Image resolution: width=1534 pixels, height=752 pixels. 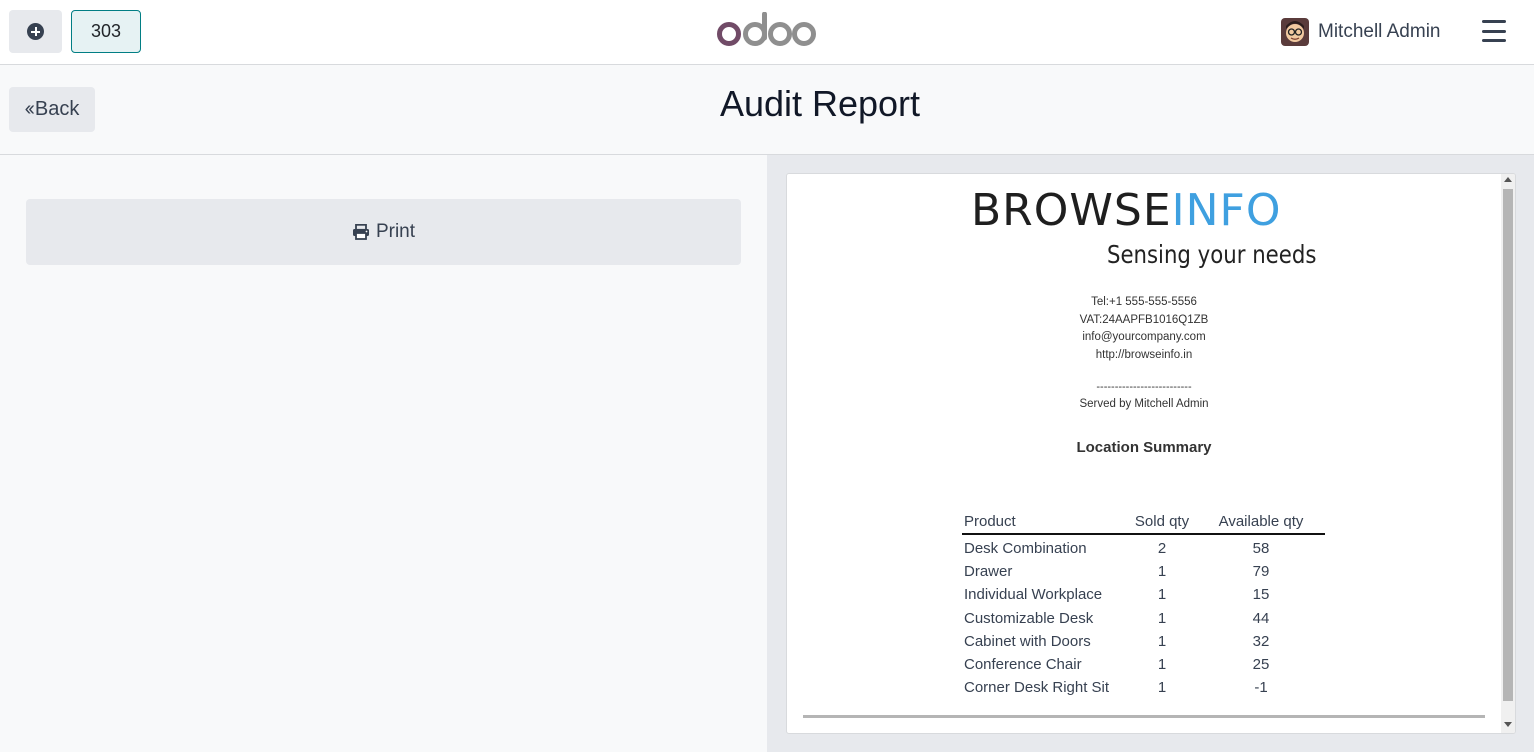 What do you see at coordinates (1261, 521) in the screenshot?
I see `column-header-available-qty: Available qty` at bounding box center [1261, 521].